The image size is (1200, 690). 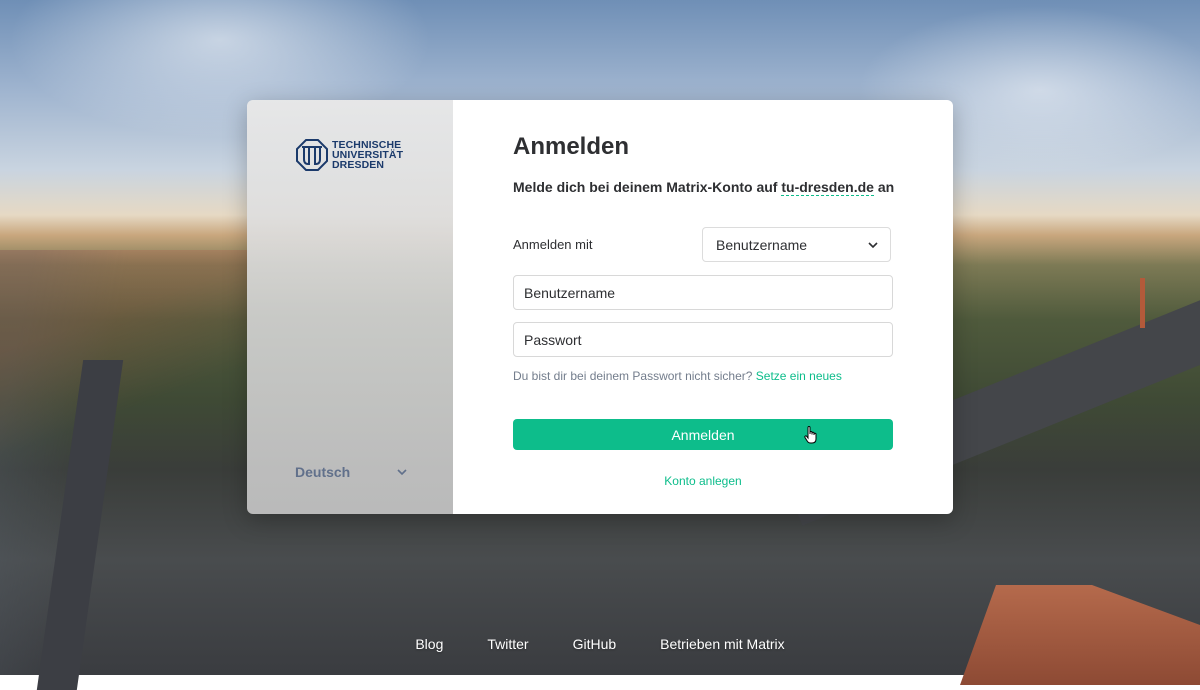 What do you see at coordinates (595, 647) in the screenshot?
I see `footer-link-github: GitHub` at bounding box center [595, 647].